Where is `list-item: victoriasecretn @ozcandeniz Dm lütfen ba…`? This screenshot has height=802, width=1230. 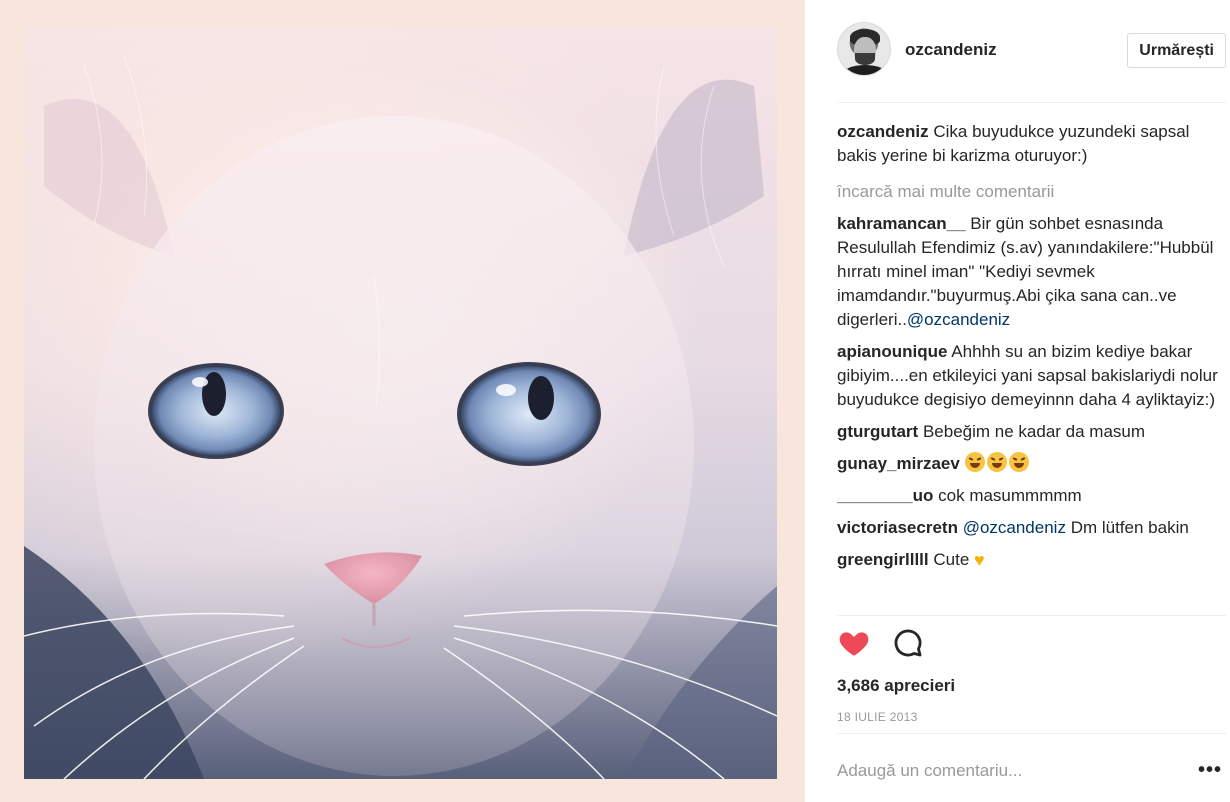 list-item: victoriasecretn @ozcandeniz Dm lütfen ba… is located at coordinates (1032, 528).